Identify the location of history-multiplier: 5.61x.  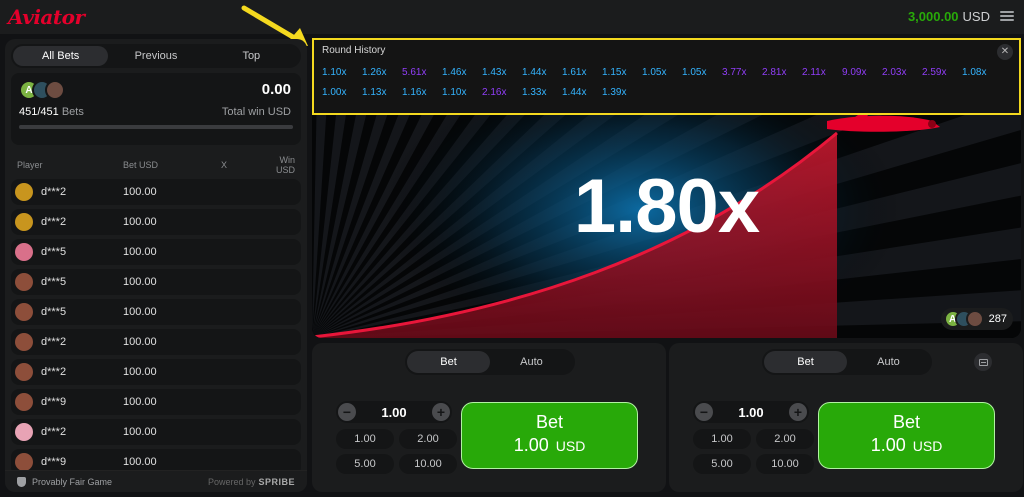
(416, 72).